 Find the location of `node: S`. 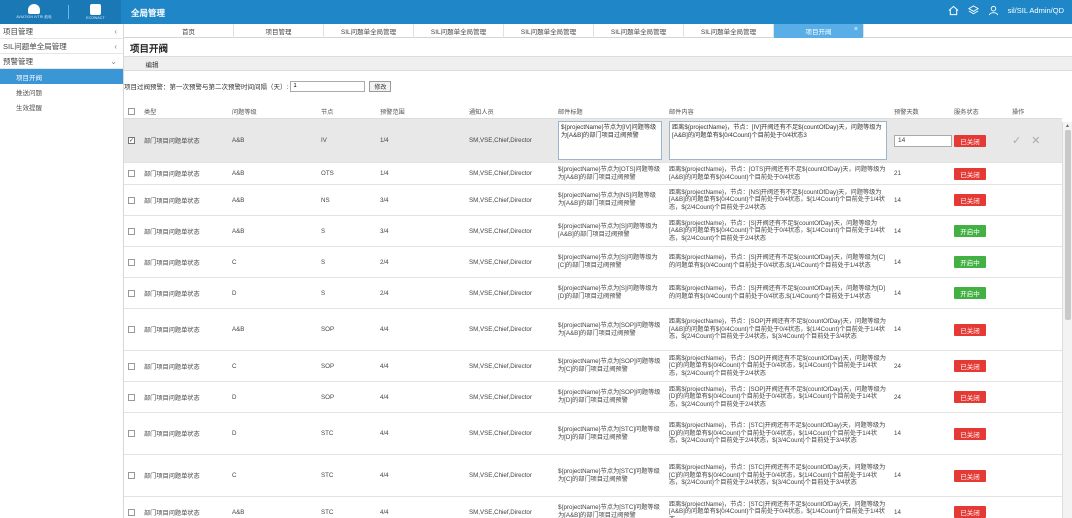

node: S is located at coordinates (323, 231).